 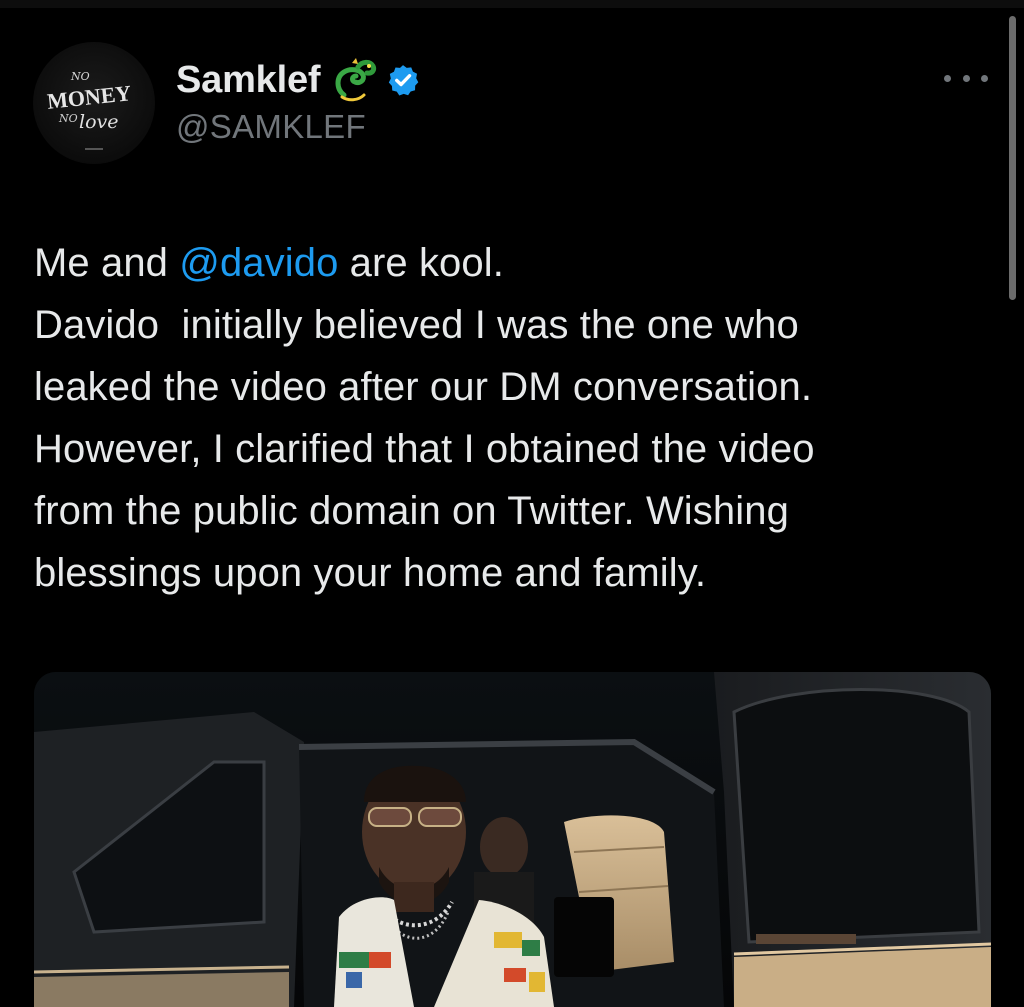 I want to click on tweet-line: blessings upon your home and family., so click(x=370, y=573).